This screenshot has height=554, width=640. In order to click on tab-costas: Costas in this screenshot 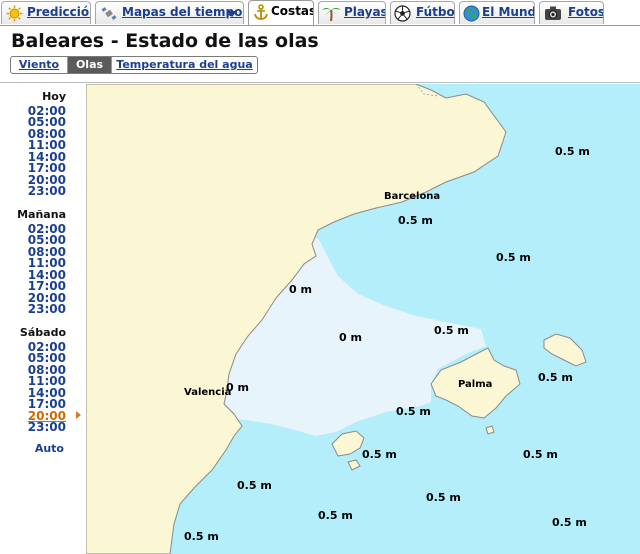, I will do `click(281, 12)`.